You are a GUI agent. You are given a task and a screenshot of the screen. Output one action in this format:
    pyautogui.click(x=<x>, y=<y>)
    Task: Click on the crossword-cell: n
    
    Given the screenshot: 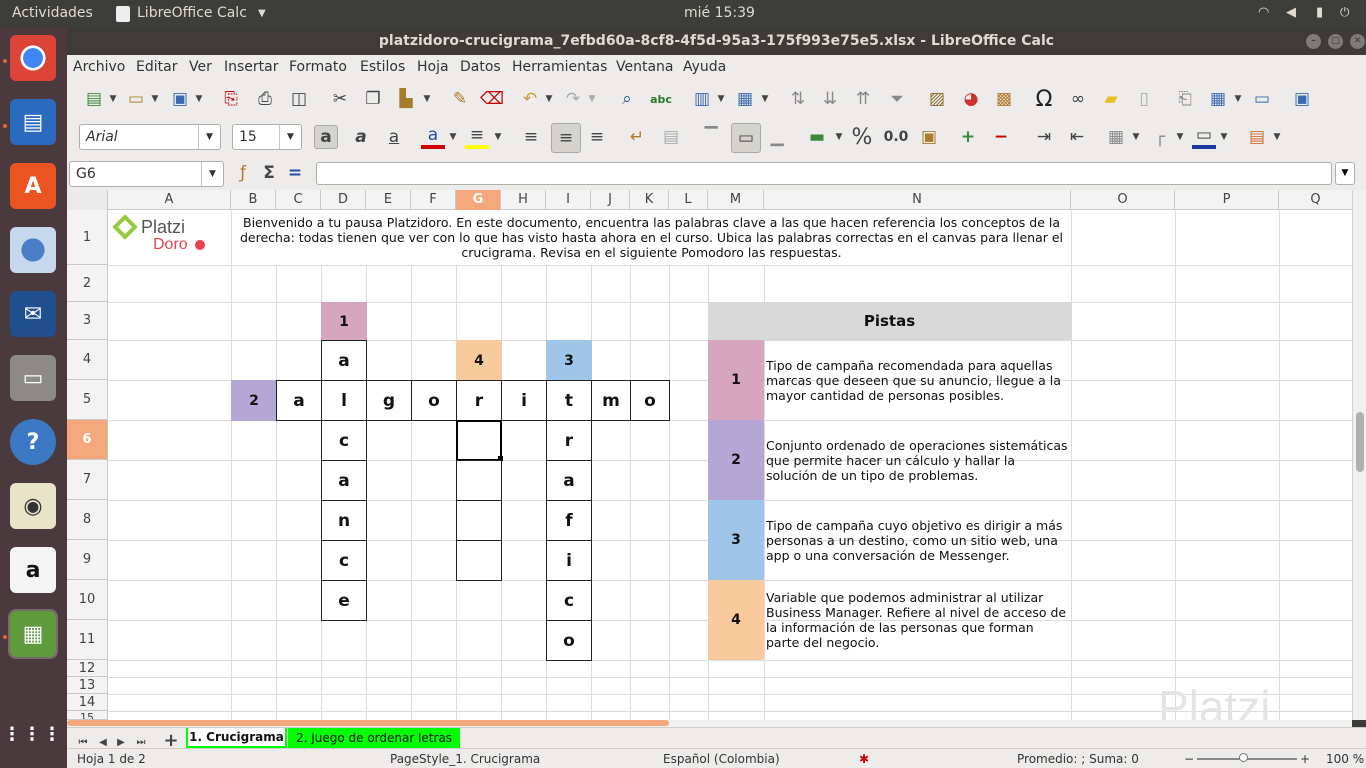 What is the action you would take?
    pyautogui.click(x=344, y=520)
    